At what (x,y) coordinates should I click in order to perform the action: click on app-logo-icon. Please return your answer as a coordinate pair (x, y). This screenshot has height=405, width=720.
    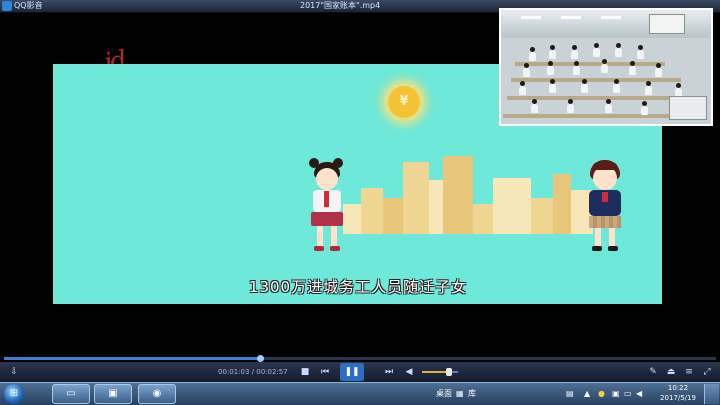
    Looking at the image, I should click on (7, 6).